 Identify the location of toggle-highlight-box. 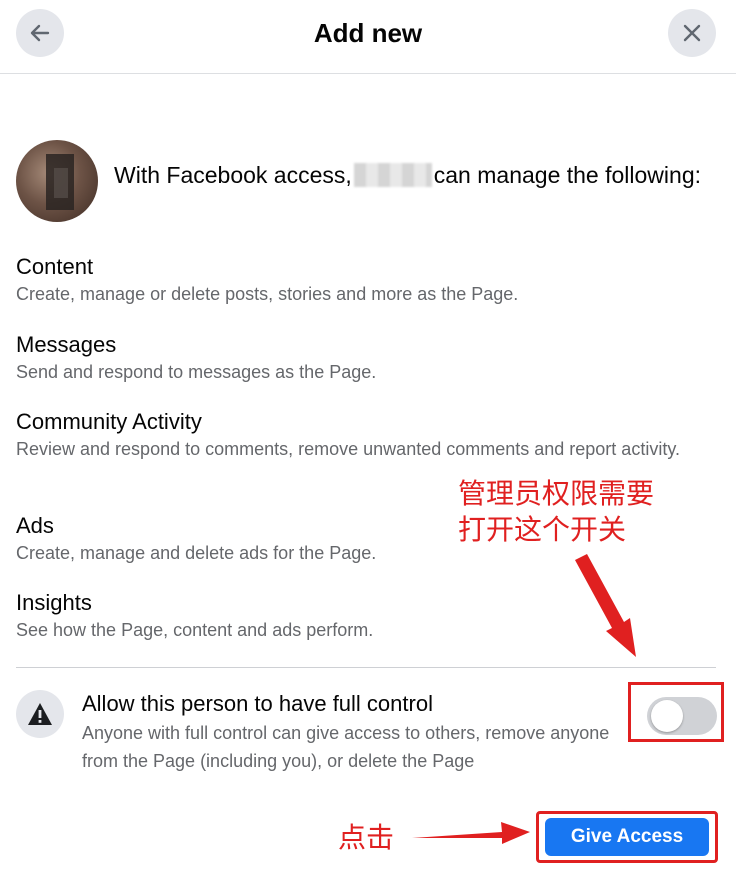
(676, 712).